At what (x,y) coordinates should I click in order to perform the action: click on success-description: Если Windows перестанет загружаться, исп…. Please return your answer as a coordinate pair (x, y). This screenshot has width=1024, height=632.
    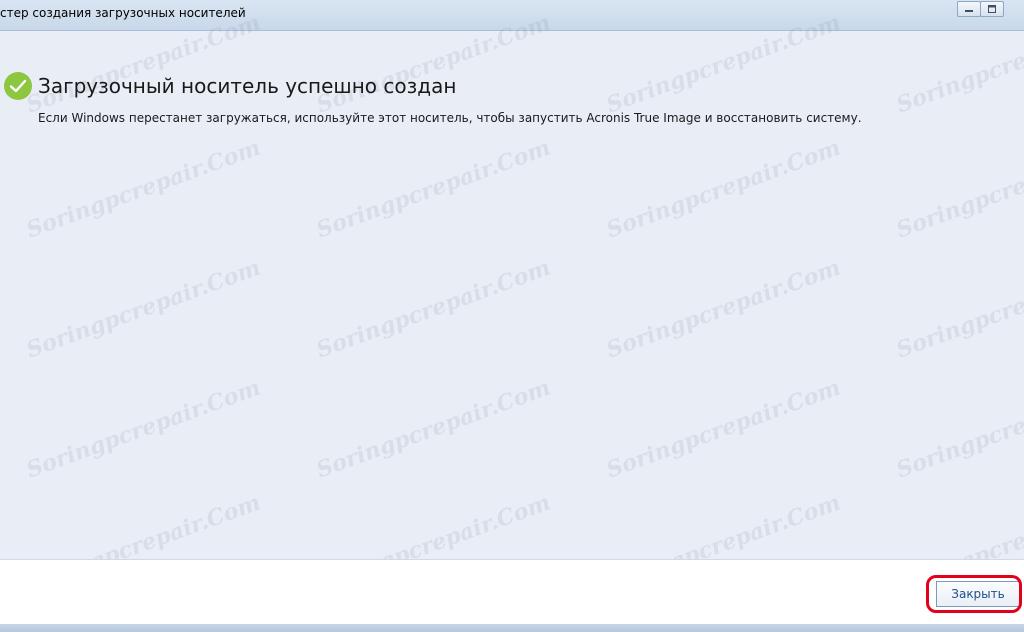
    Looking at the image, I should click on (450, 118).